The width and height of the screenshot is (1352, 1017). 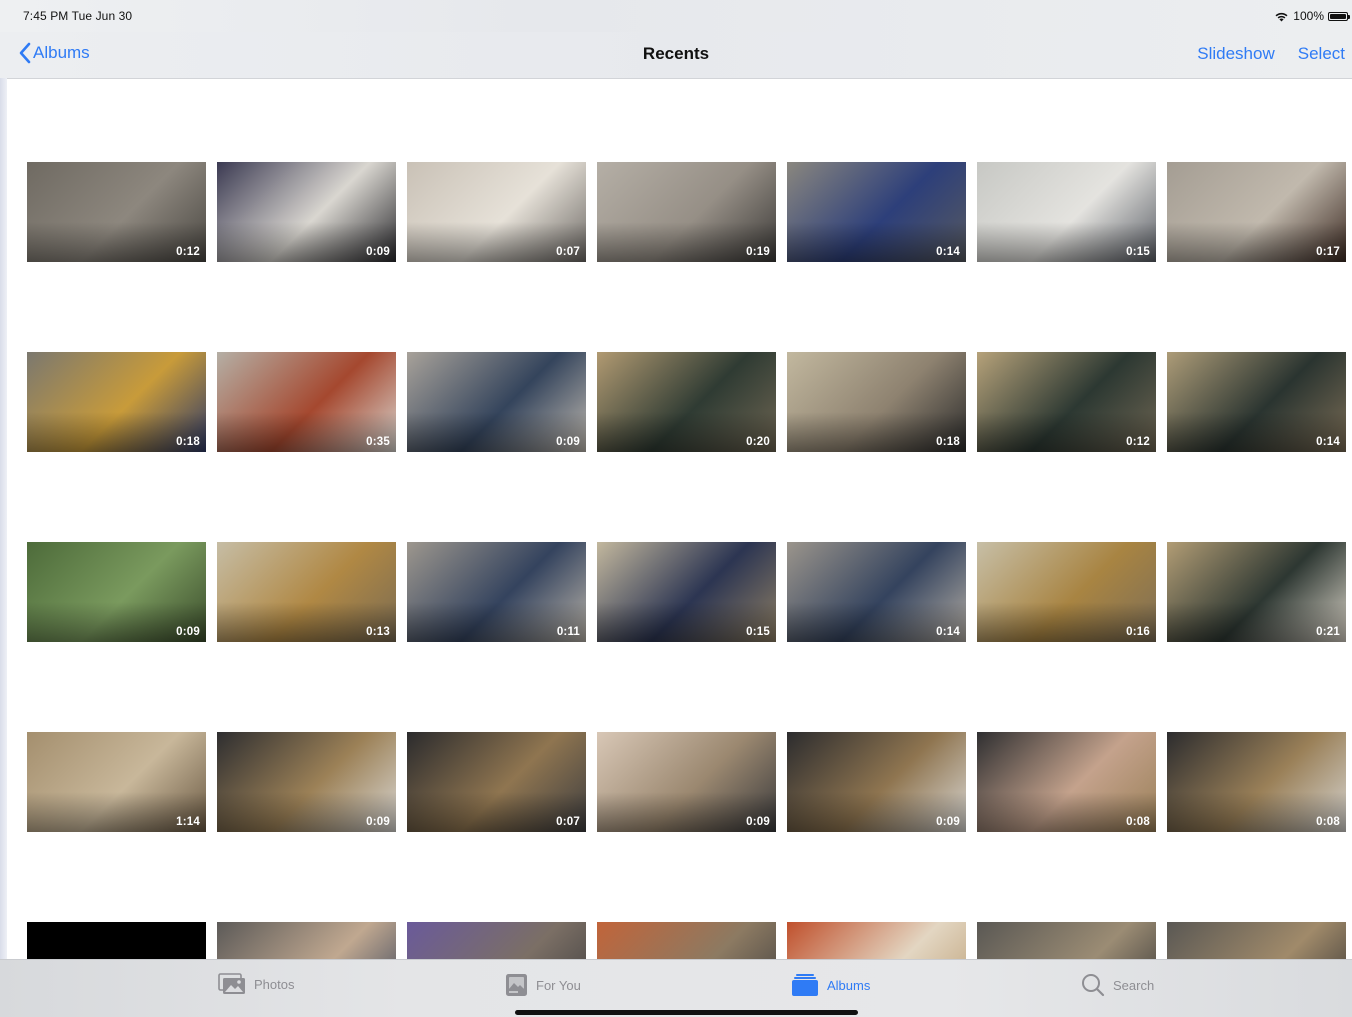 What do you see at coordinates (496, 592) in the screenshot?
I see `video-thumbnail: 0:11` at bounding box center [496, 592].